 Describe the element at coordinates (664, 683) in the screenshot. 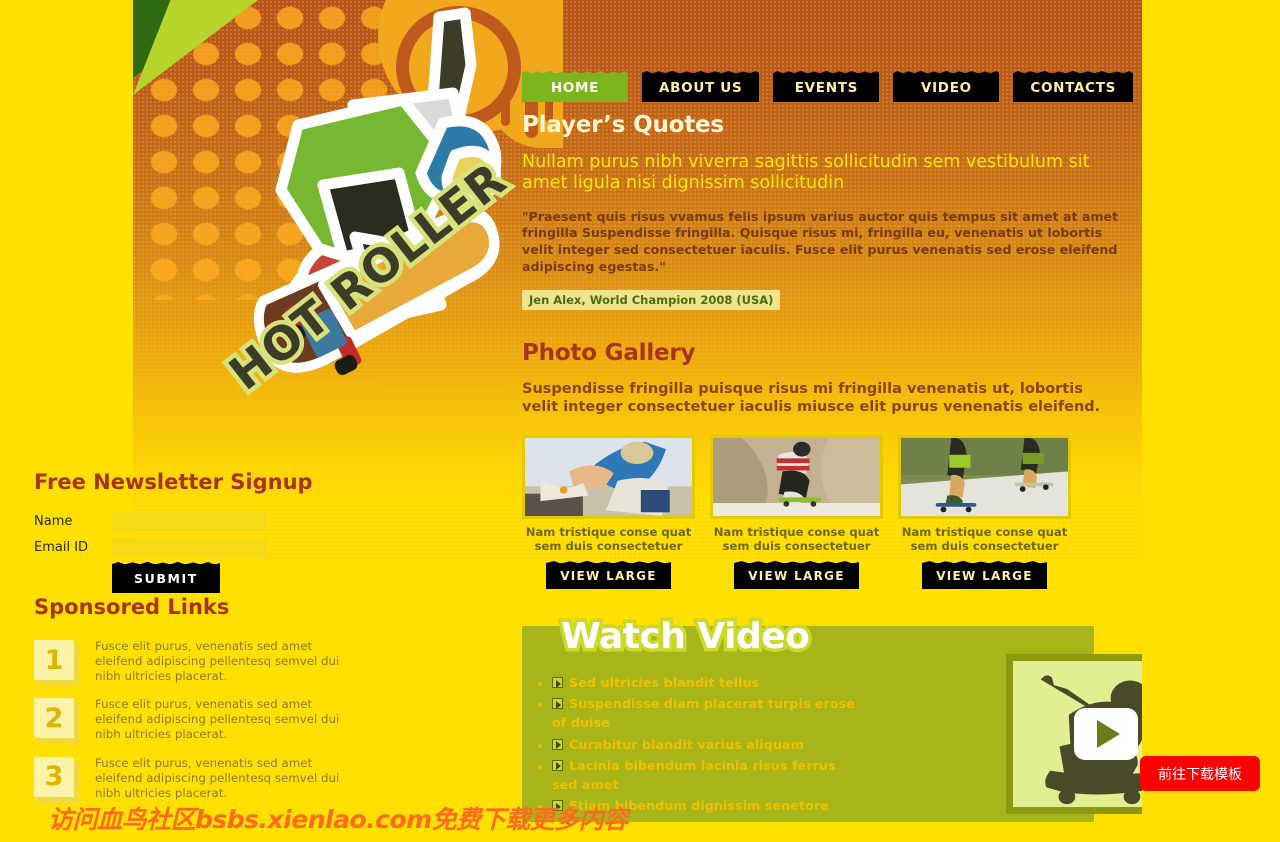

I see `watch-video-link-label: Sed ultricies blandit tellus` at that location.